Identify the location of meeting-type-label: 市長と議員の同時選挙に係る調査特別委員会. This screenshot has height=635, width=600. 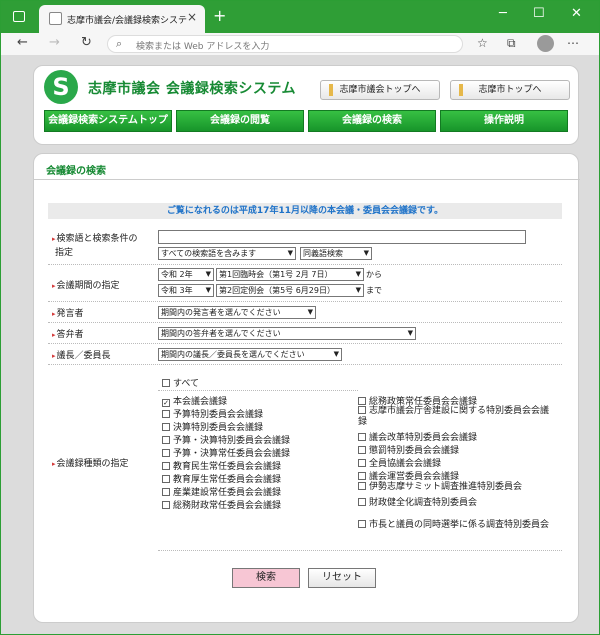
(459, 525).